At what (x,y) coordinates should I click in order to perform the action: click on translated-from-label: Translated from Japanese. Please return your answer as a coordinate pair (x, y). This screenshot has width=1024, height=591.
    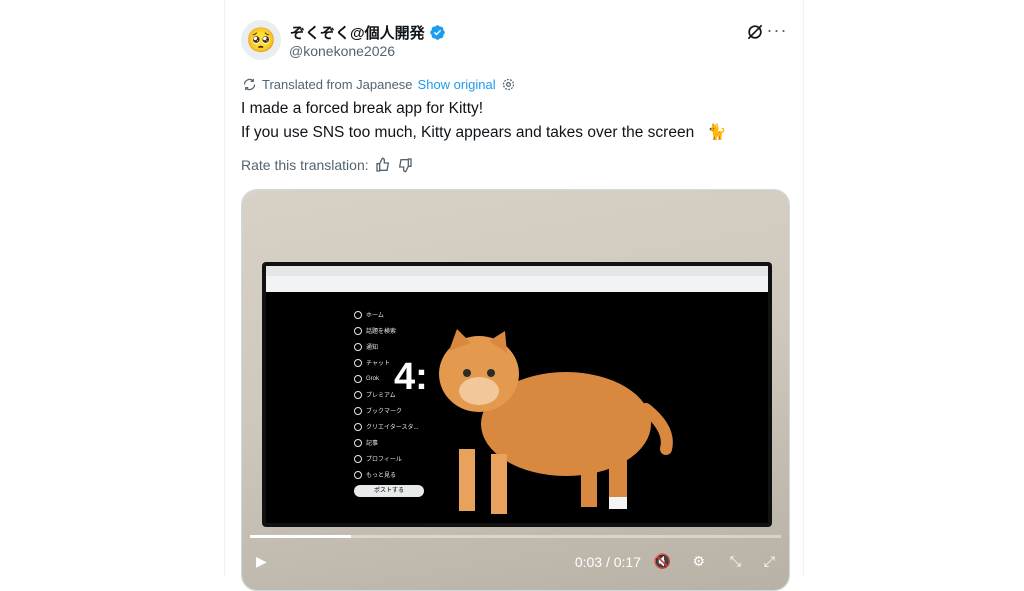
    Looking at the image, I should click on (337, 84).